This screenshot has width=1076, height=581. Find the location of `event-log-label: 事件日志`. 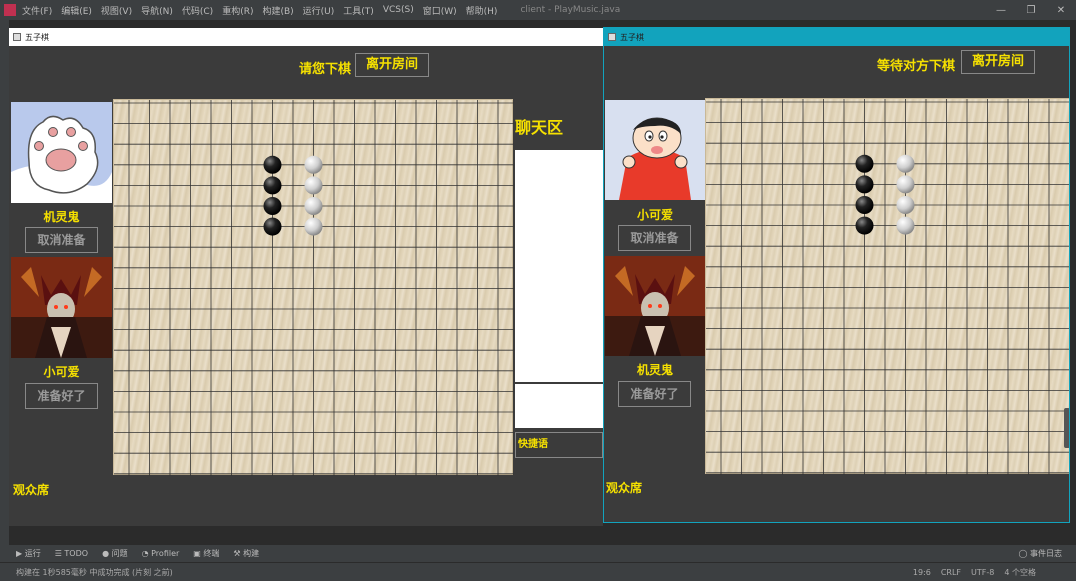

event-log-label: 事件日志 is located at coordinates (1046, 553).